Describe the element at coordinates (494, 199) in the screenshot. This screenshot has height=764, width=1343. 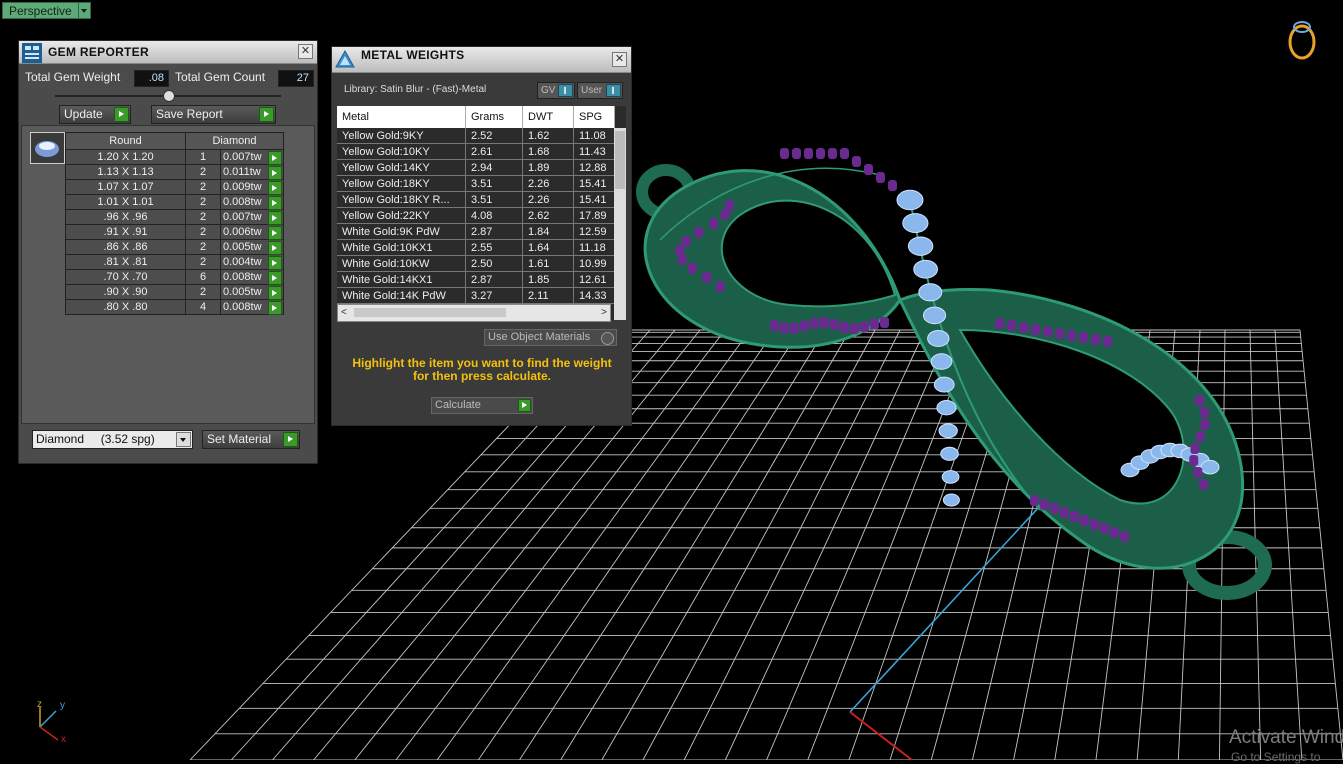
I see `metal-grams: 3.51` at that location.